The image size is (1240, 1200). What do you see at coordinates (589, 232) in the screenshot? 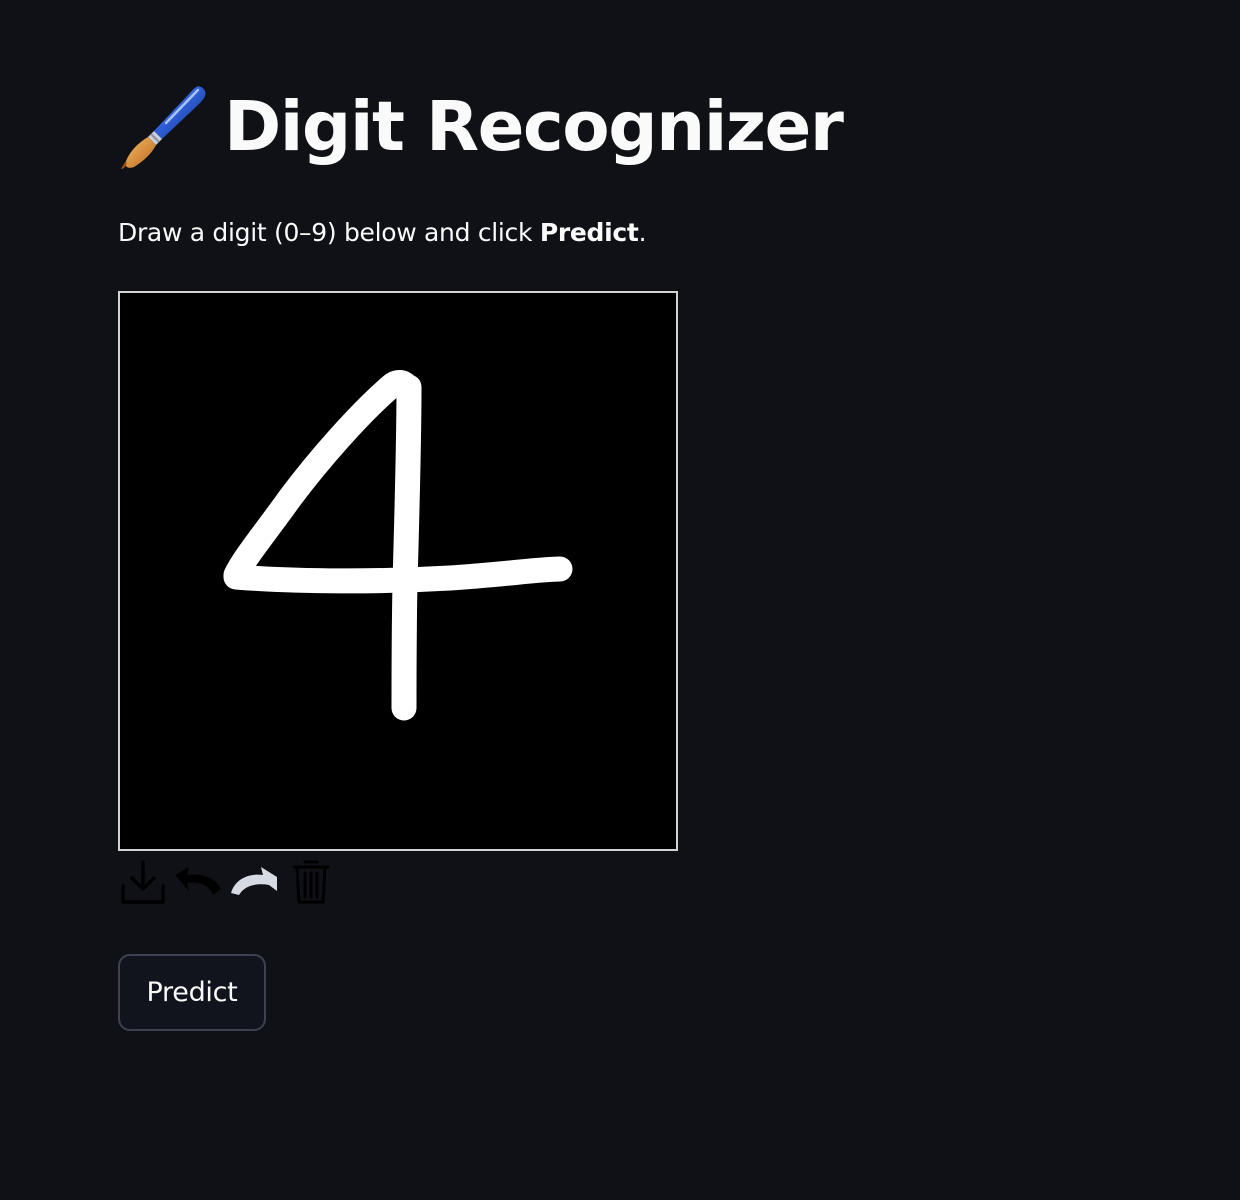
I see `instructions-emphasis: Predict` at bounding box center [589, 232].